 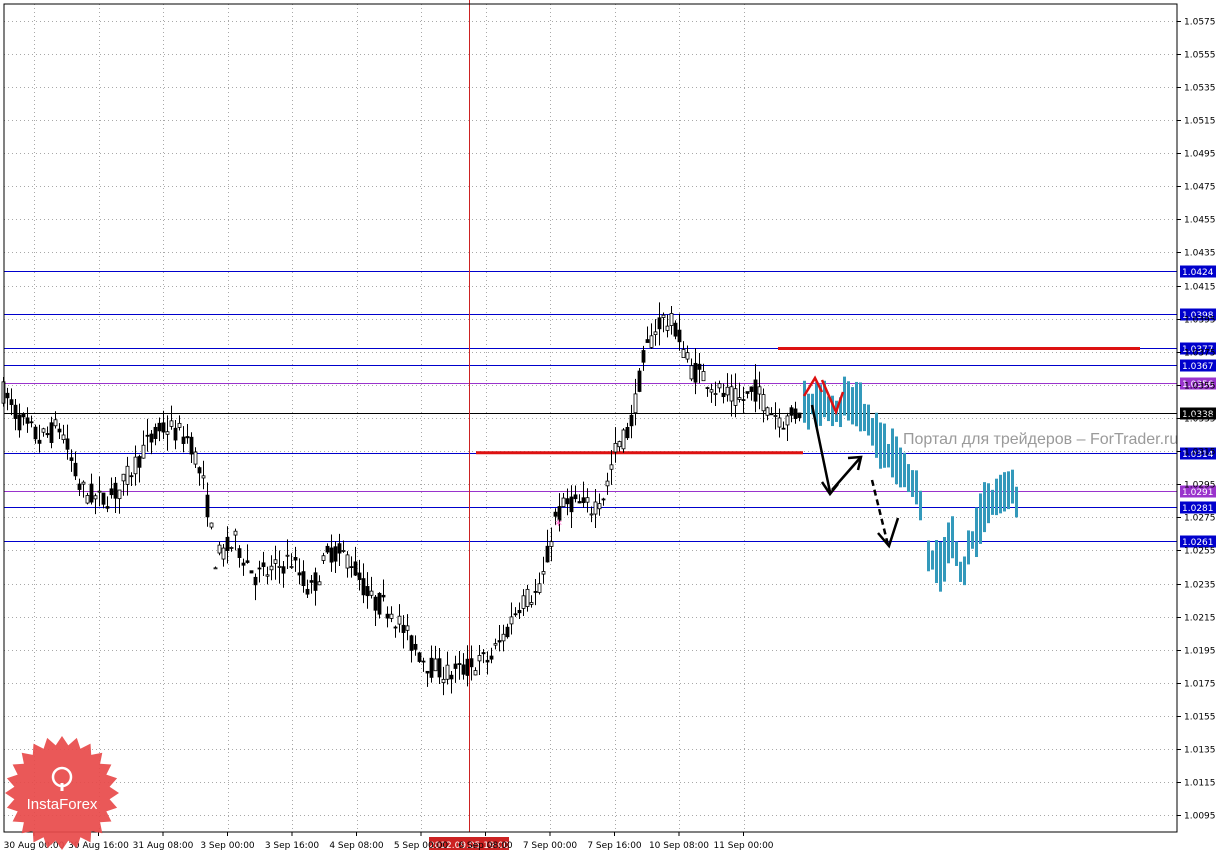 What do you see at coordinates (1200, 288) in the screenshot?
I see `price-tick-label: 1.0415` at bounding box center [1200, 288].